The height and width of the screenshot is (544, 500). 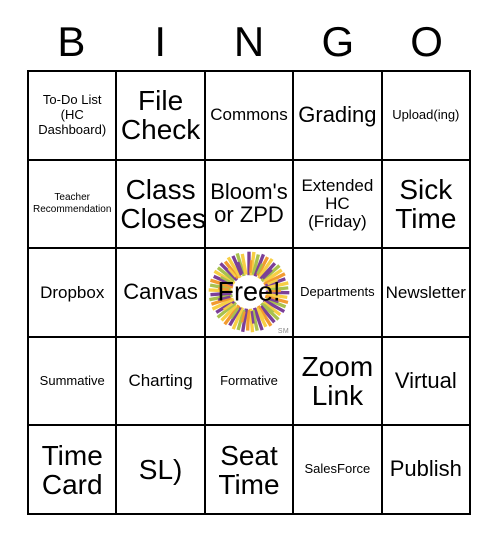 I want to click on bingo-cell: SL), so click(x=161, y=470).